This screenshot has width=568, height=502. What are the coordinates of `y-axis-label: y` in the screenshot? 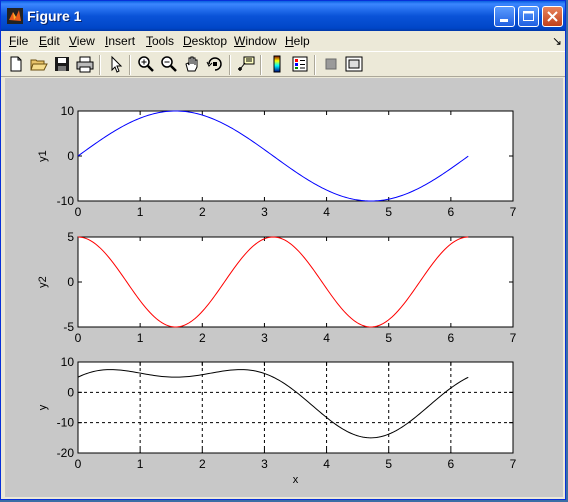 It's located at (43, 407).